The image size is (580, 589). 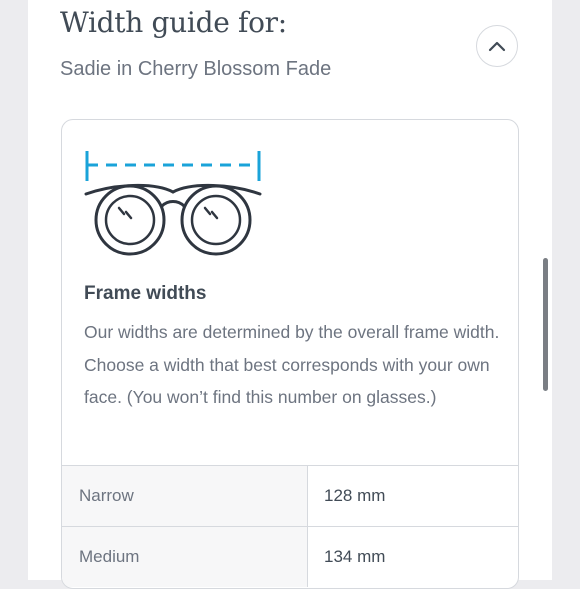 I want to click on table-row: Narrow 128 mm, so click(x=290, y=496).